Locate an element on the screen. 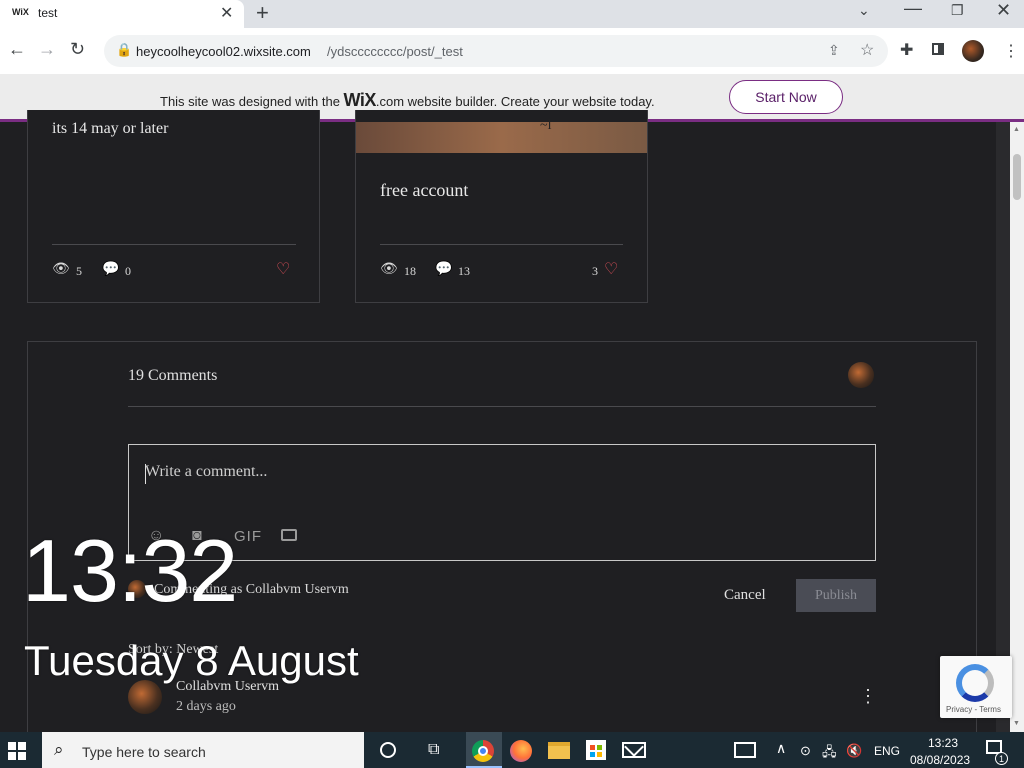 The image size is (1024, 768). cancel-button: Cancel is located at coordinates (745, 595).